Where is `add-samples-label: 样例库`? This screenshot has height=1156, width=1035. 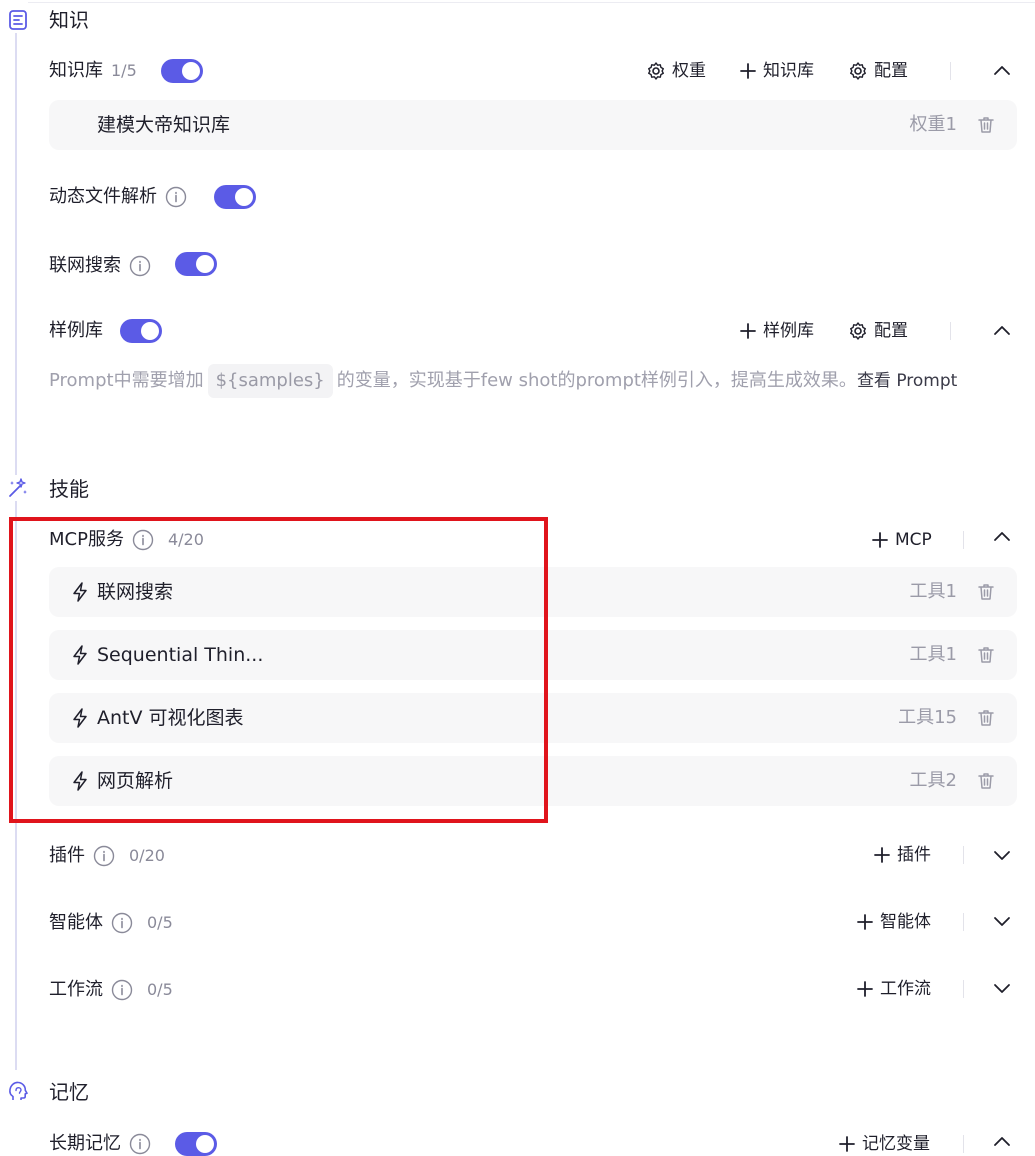 add-samples-label: 样例库 is located at coordinates (788, 331).